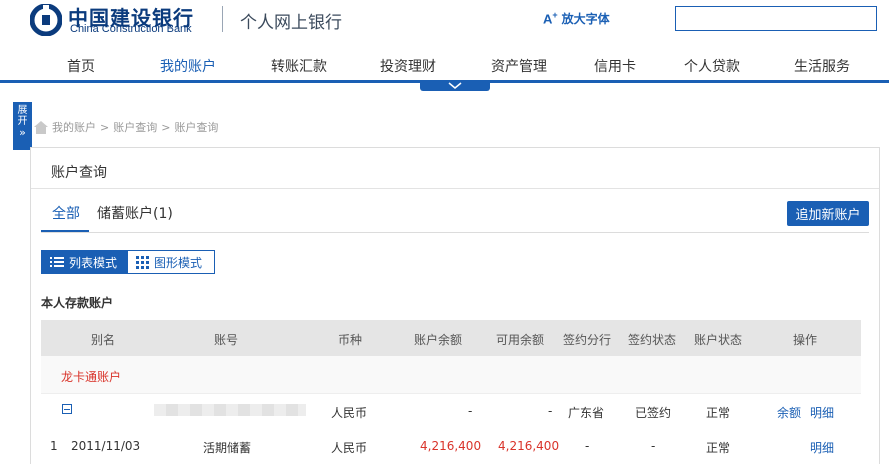 This screenshot has width=889, height=464. I want to click on chevron-down-icon, so click(455, 85).